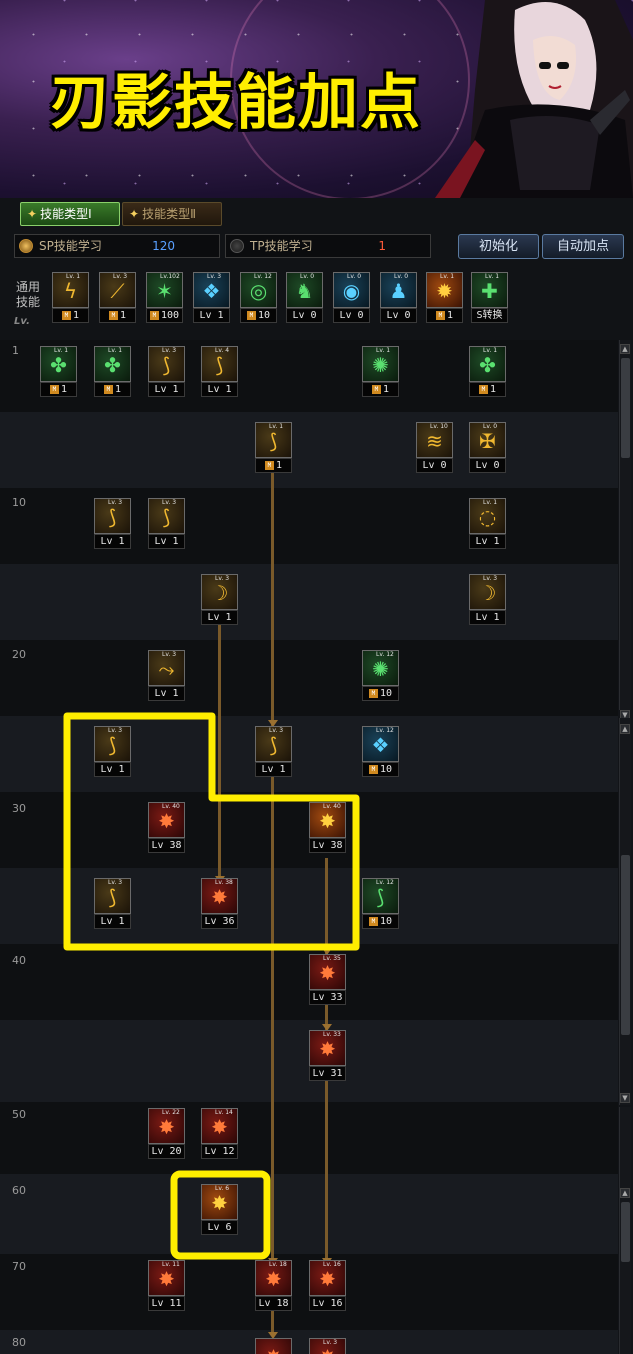 The image size is (633, 1354). I want to click on flame-icon: ✸Lv. 3, so click(327, 1346).